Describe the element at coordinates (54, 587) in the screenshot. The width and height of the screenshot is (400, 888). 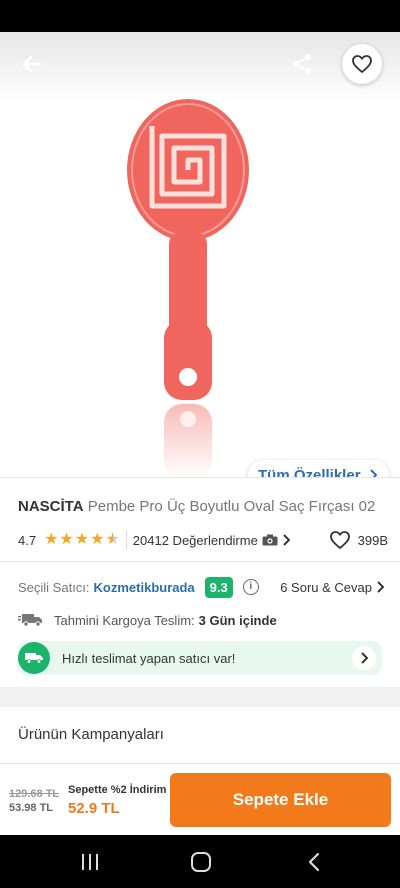
I see `seller-label: Seçili Satıcı:` at that location.